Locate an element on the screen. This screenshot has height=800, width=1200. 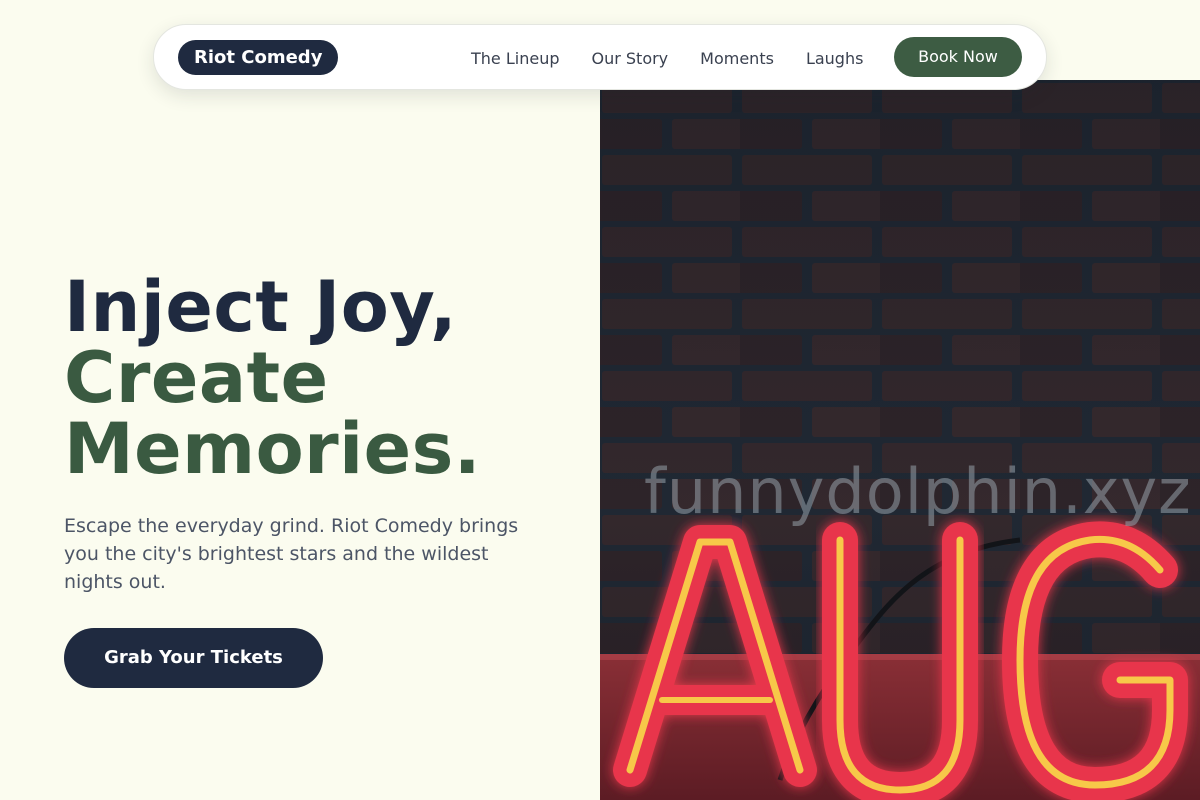
nav-link-laughs: Laughs is located at coordinates (835, 58).